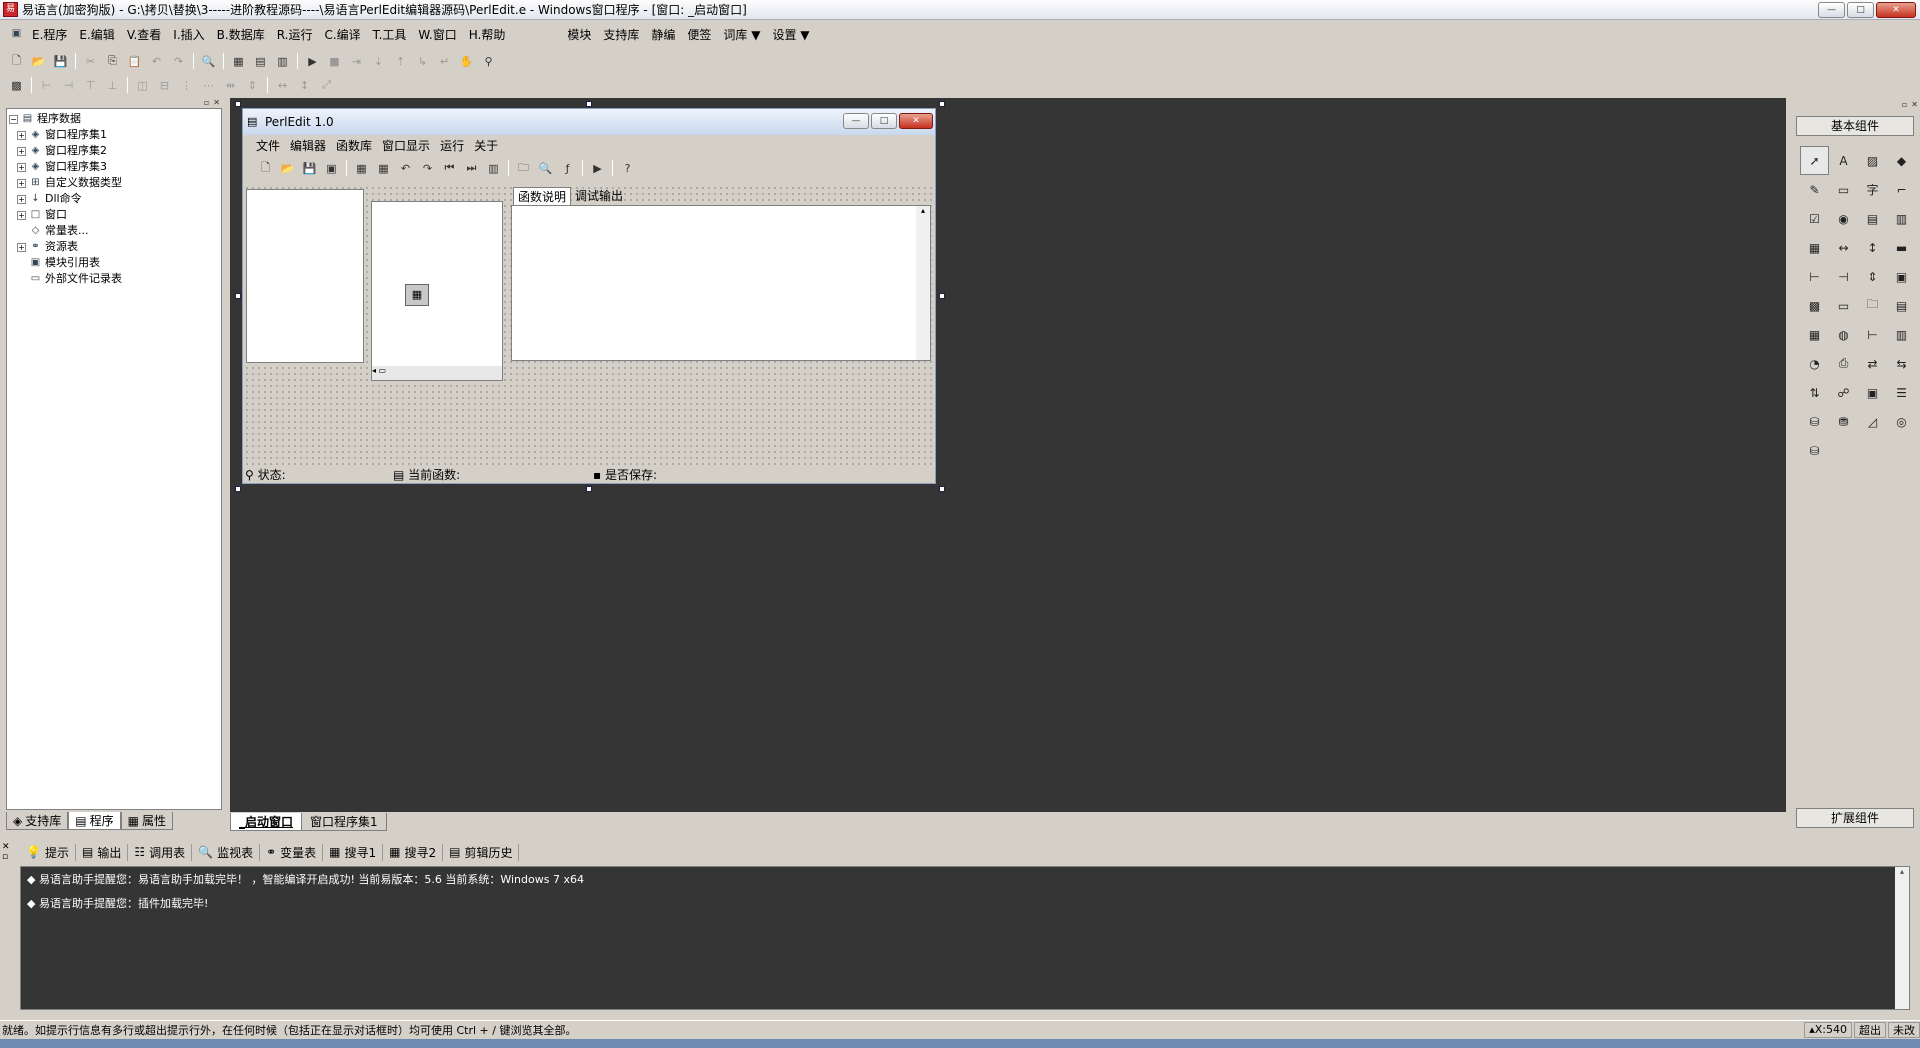 Image resolution: width=1920 pixels, height=1048 pixels. I want to click on tab-search1: ▦ 搜寻1, so click(353, 852).